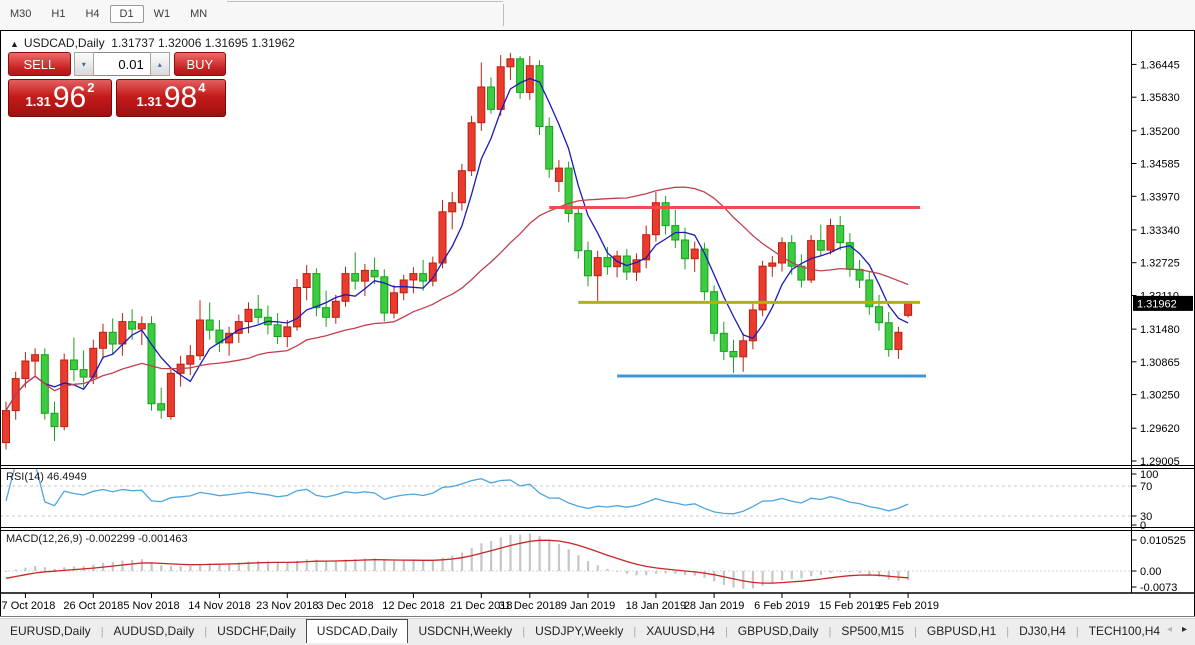 The width and height of the screenshot is (1195, 645). Describe the element at coordinates (1160, 363) in the screenshot. I see `price-tick-label: 1.30865` at that location.